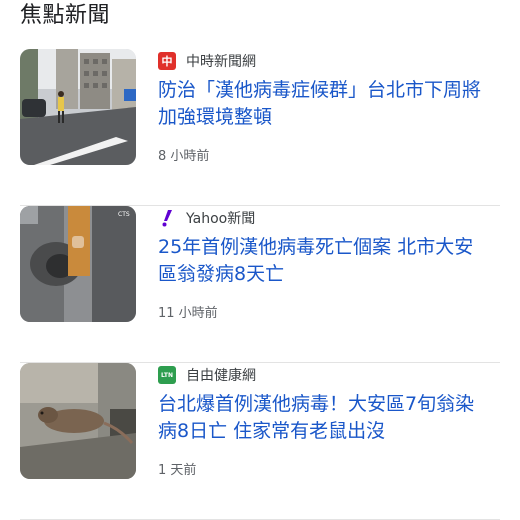 The width and height of the screenshot is (520, 520). Describe the element at coordinates (221, 376) in the screenshot. I see `source-name: 自由健康網` at that location.